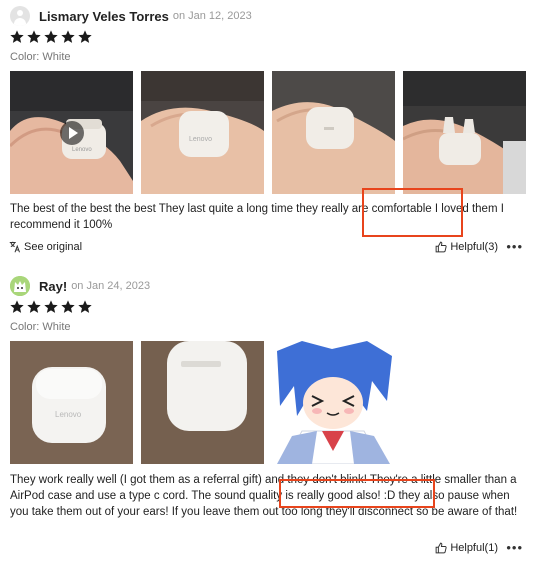  I want to click on play-icon, so click(72, 133).